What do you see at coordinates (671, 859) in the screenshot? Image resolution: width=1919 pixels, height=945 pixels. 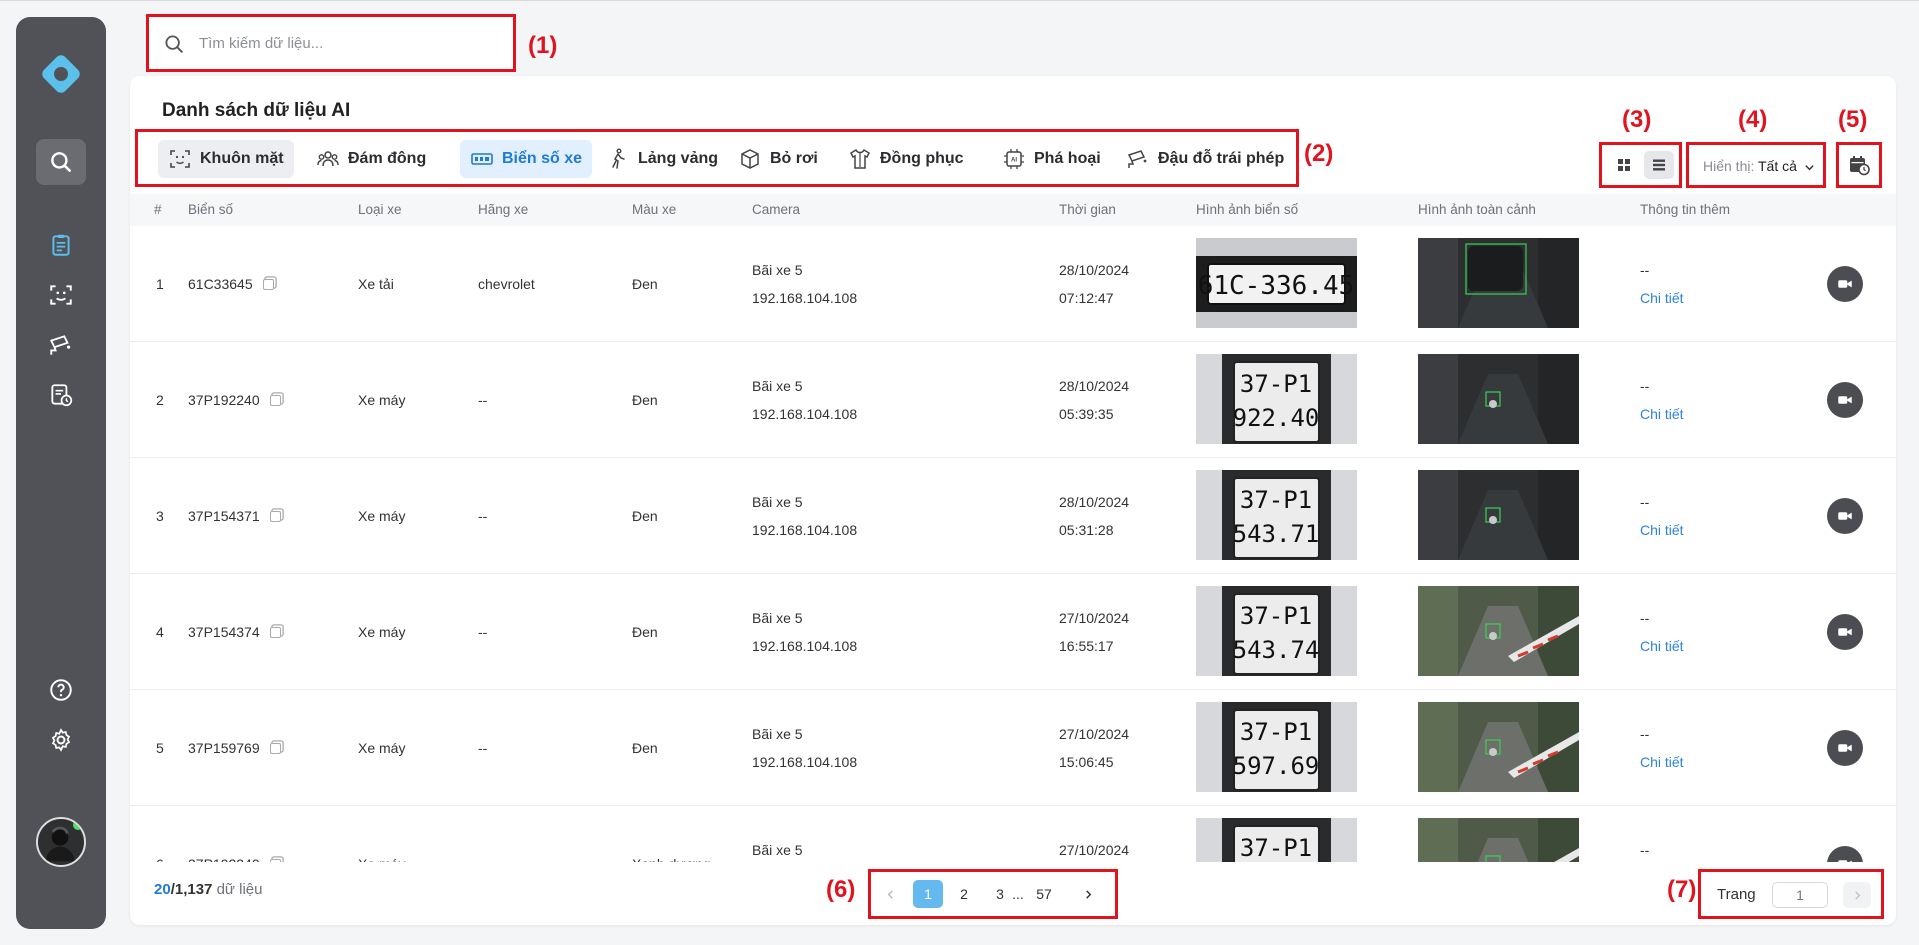 I see `vehicle-color: Xanh dương` at bounding box center [671, 859].